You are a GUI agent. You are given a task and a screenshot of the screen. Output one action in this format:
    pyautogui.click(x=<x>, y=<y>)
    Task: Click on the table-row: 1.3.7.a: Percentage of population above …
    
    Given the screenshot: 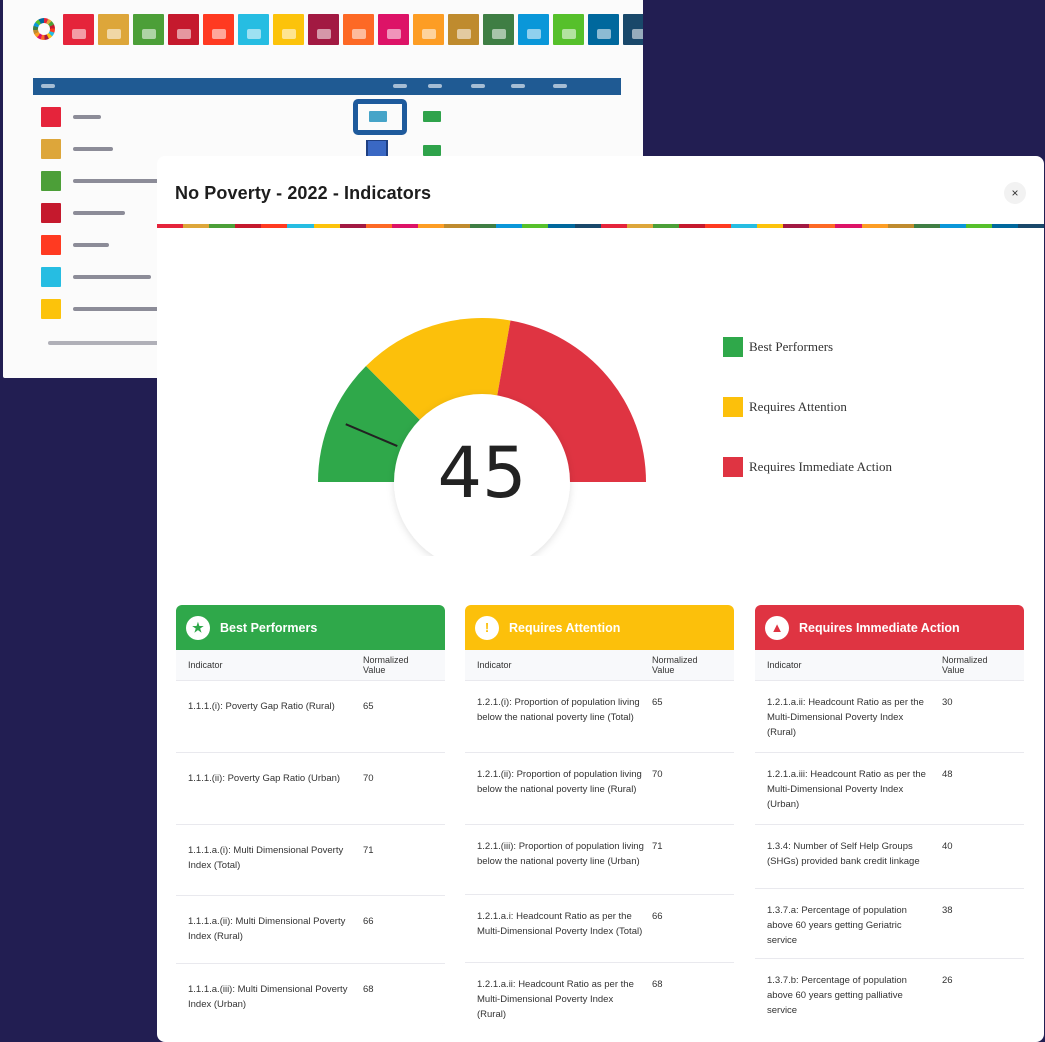 What is the action you would take?
    pyautogui.click(x=889, y=923)
    